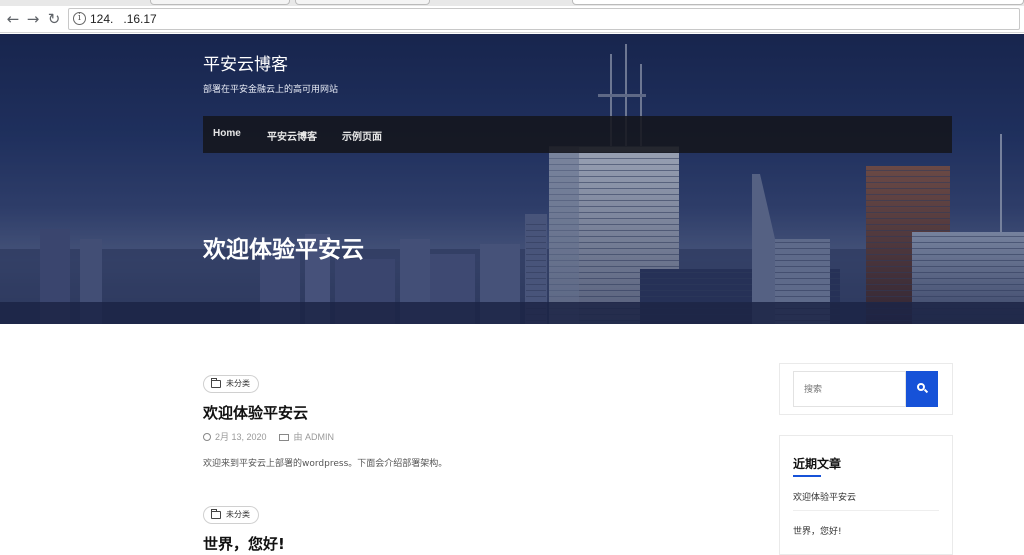 This screenshot has width=1024, height=555. Describe the element at coordinates (271, 90) in the screenshot. I see `site-description: 部署在平安金融云上的高可用网站` at that location.